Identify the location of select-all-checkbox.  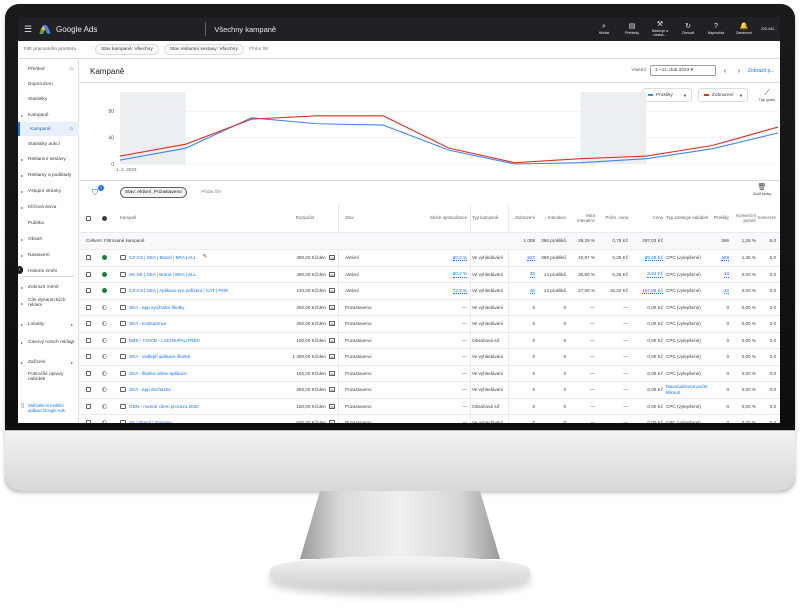
(88, 218).